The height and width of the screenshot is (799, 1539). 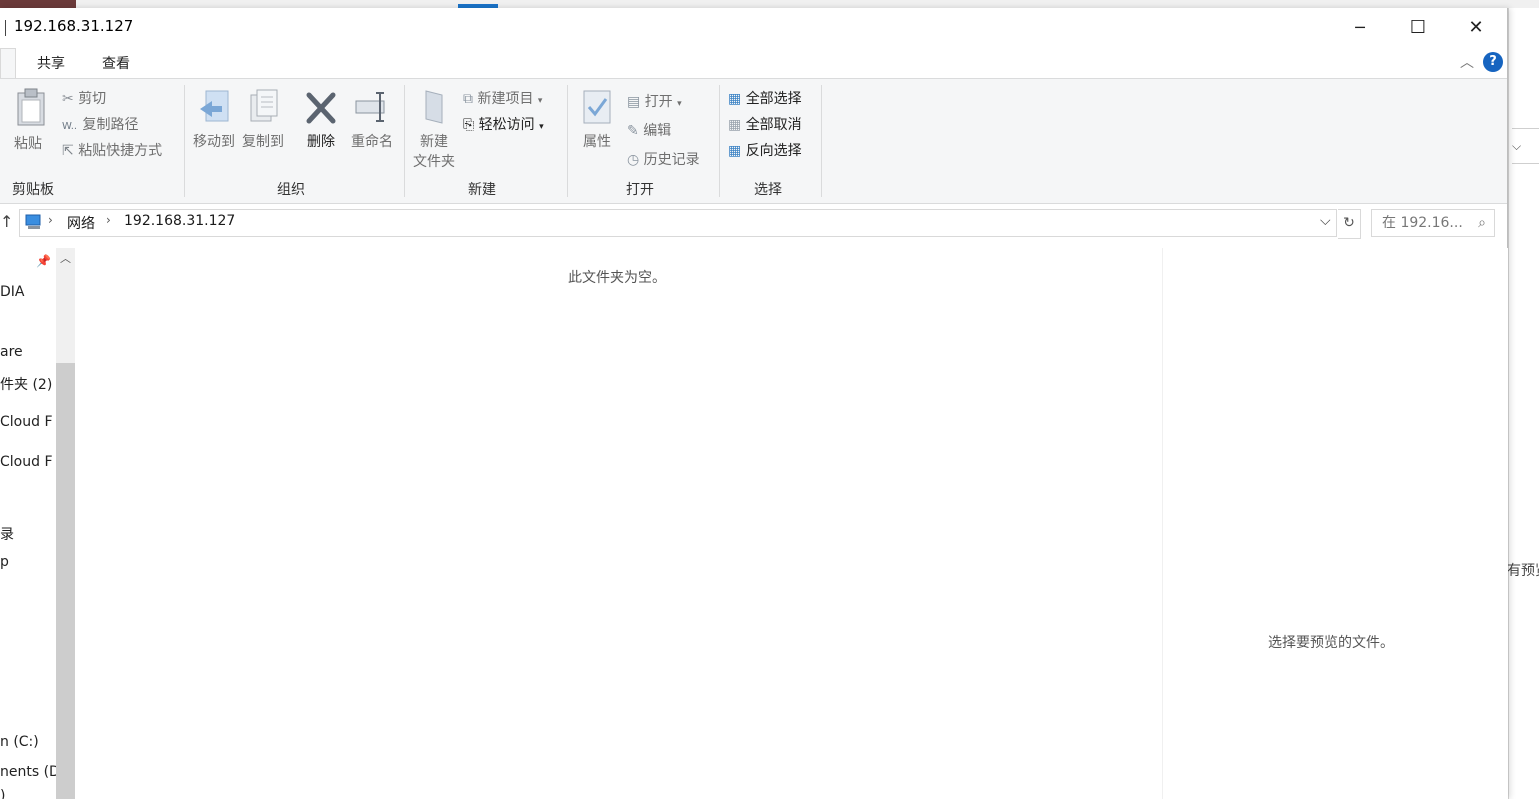 What do you see at coordinates (657, 131) in the screenshot?
I see `edit-label: 编辑` at bounding box center [657, 131].